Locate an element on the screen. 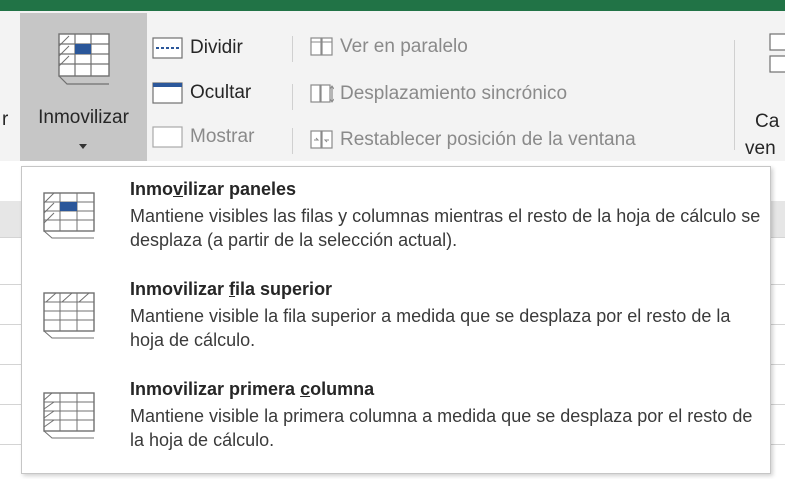  side-by-side-icon is located at coordinates (322, 47).